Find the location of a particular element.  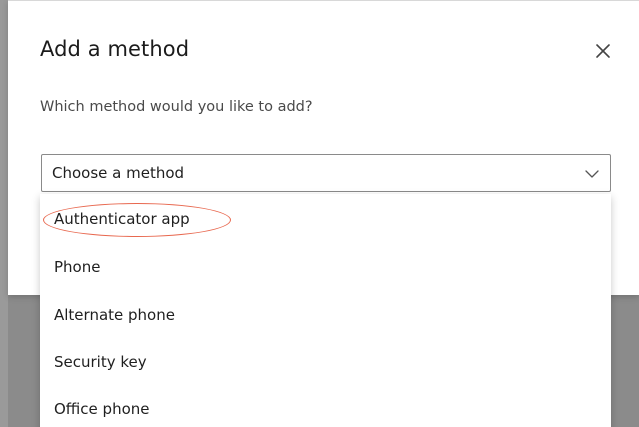

chevron-down-icon is located at coordinates (592, 174).